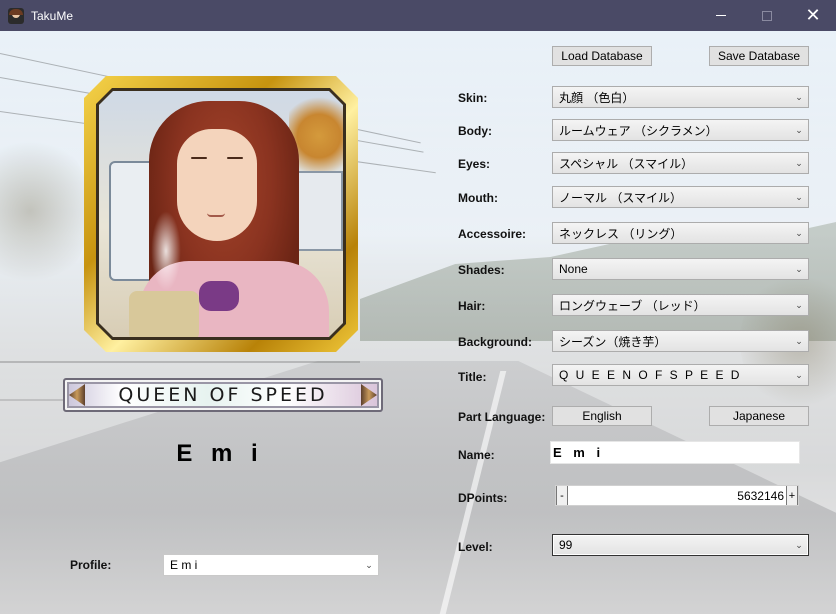 This screenshot has height=614, width=836. Describe the element at coordinates (680, 269) in the screenshot. I see `shades-select: None ⌄` at that location.